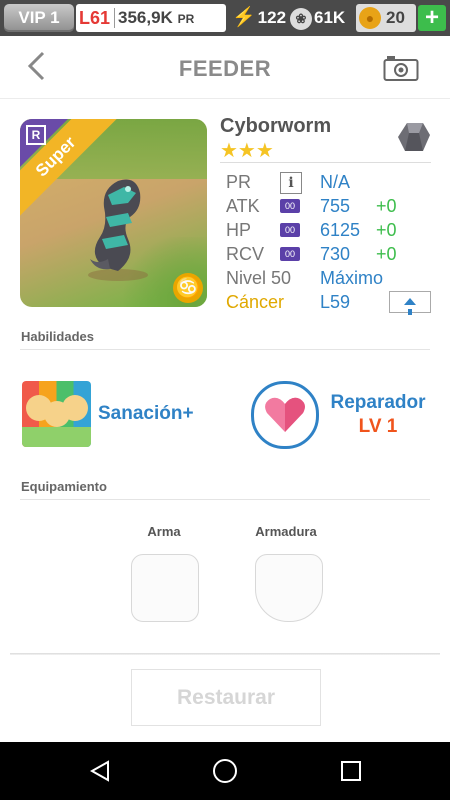  What do you see at coordinates (247, 151) in the screenshot?
I see `star-rating: ★★★` at bounding box center [247, 151].